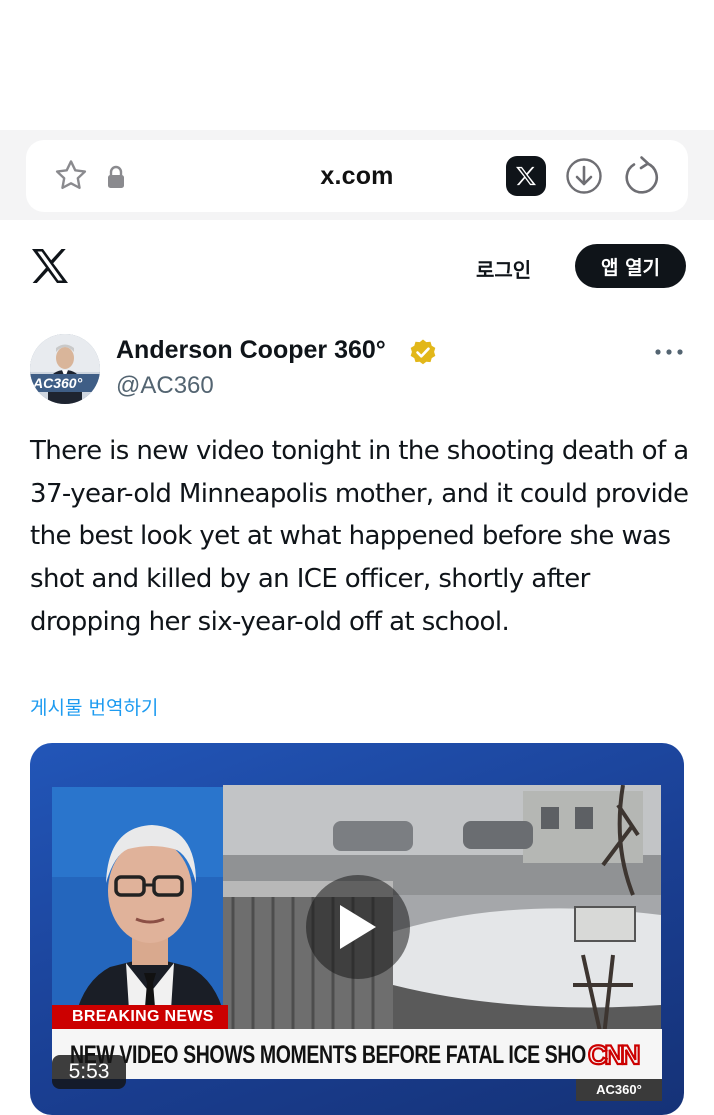 The height and width of the screenshot is (1115, 714). What do you see at coordinates (503, 268) in the screenshot?
I see `login-link: 로그인` at bounding box center [503, 268].